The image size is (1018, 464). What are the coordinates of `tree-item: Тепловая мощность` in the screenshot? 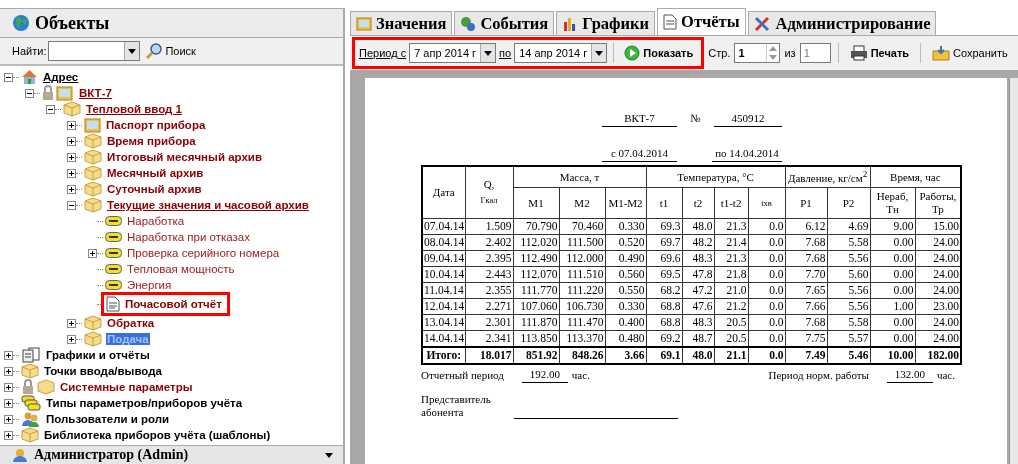 It's located at (181, 269).